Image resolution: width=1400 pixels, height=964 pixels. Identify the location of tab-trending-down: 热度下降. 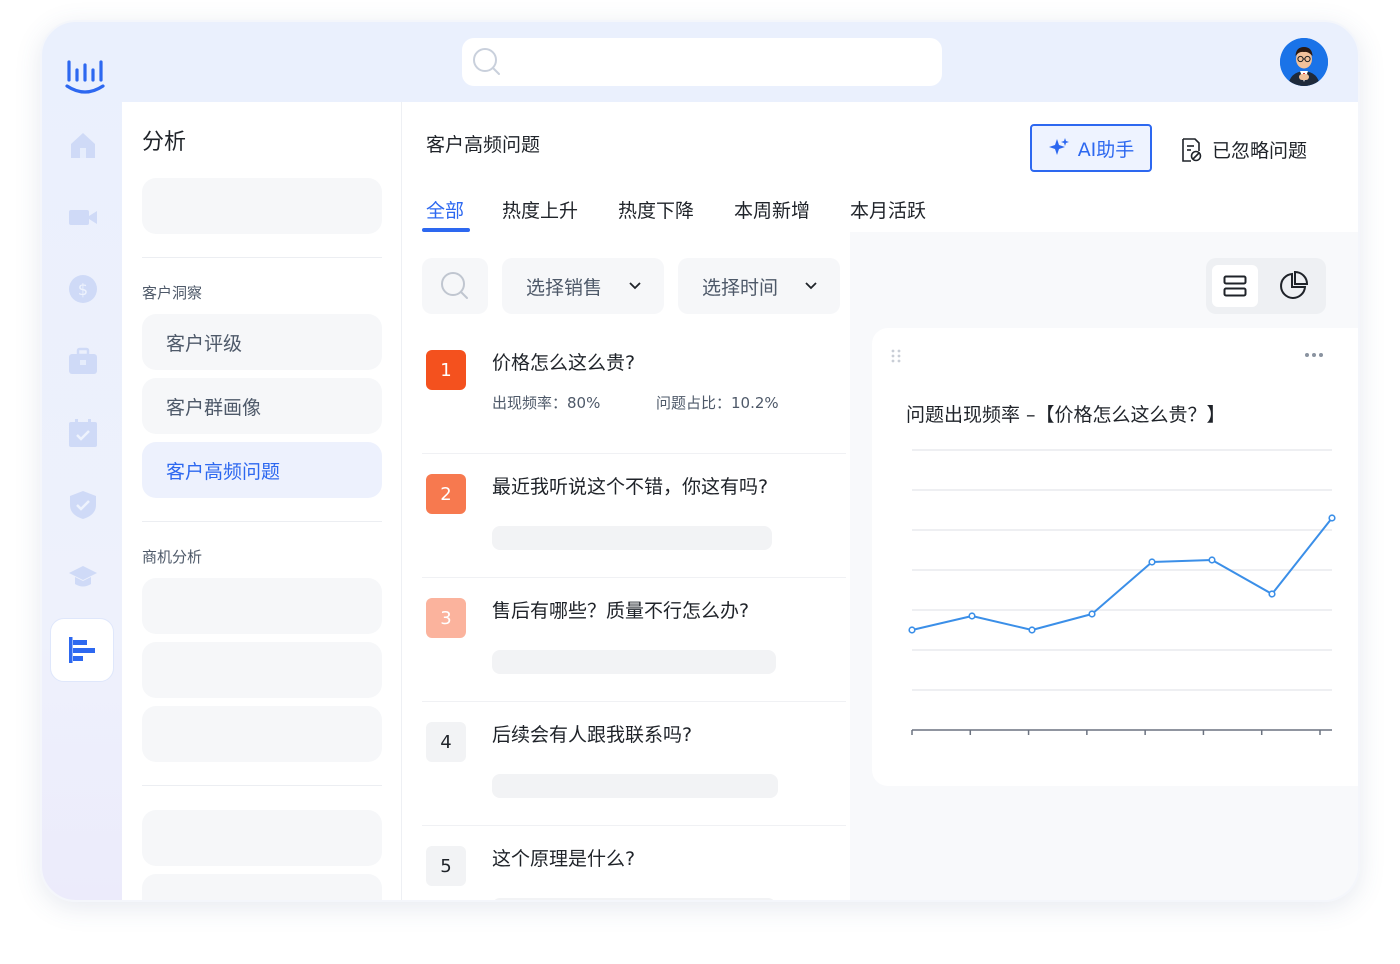
(656, 209).